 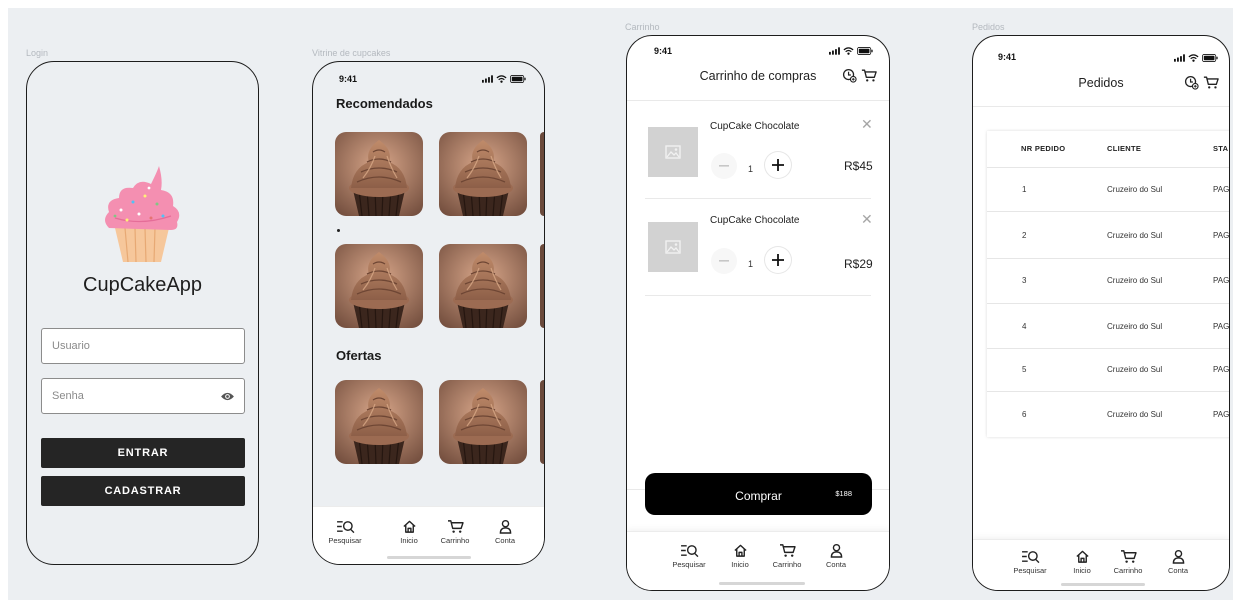 What do you see at coordinates (758, 100) in the screenshot?
I see `header-divider` at bounding box center [758, 100].